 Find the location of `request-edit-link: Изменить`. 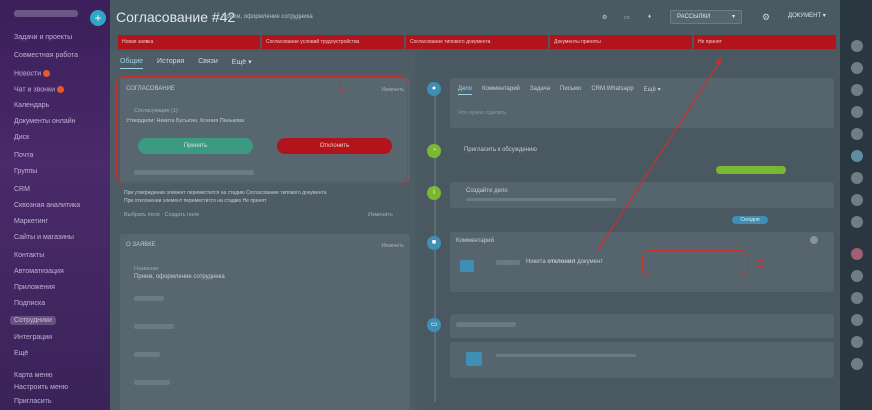

request-edit-link: Изменить is located at coordinates (392, 246).